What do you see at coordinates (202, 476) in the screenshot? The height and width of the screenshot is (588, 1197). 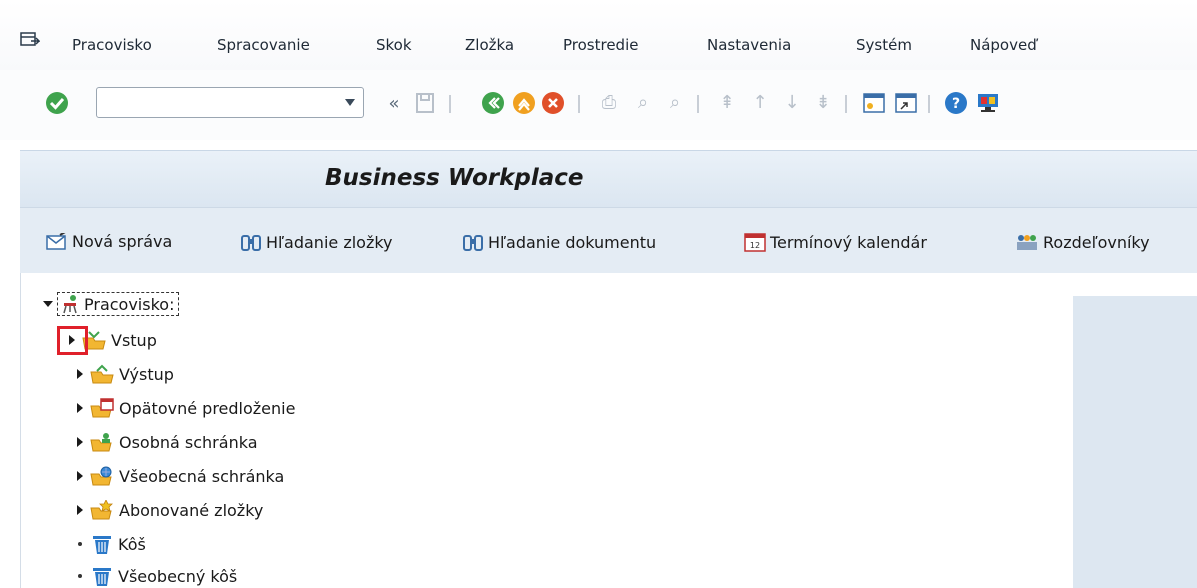 I see `tree-node-label: Všeobecná schránka` at bounding box center [202, 476].